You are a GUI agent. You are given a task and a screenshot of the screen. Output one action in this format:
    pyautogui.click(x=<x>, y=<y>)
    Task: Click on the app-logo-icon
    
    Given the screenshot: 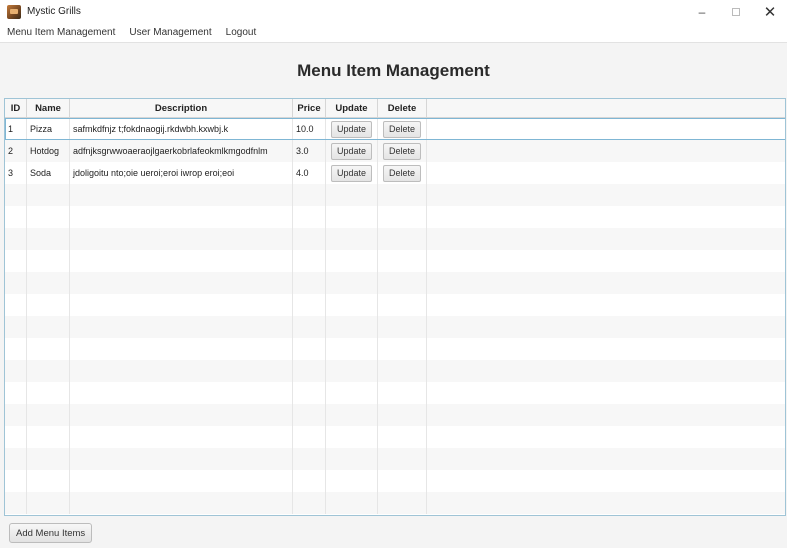 What is the action you would take?
    pyautogui.click(x=14, y=11)
    